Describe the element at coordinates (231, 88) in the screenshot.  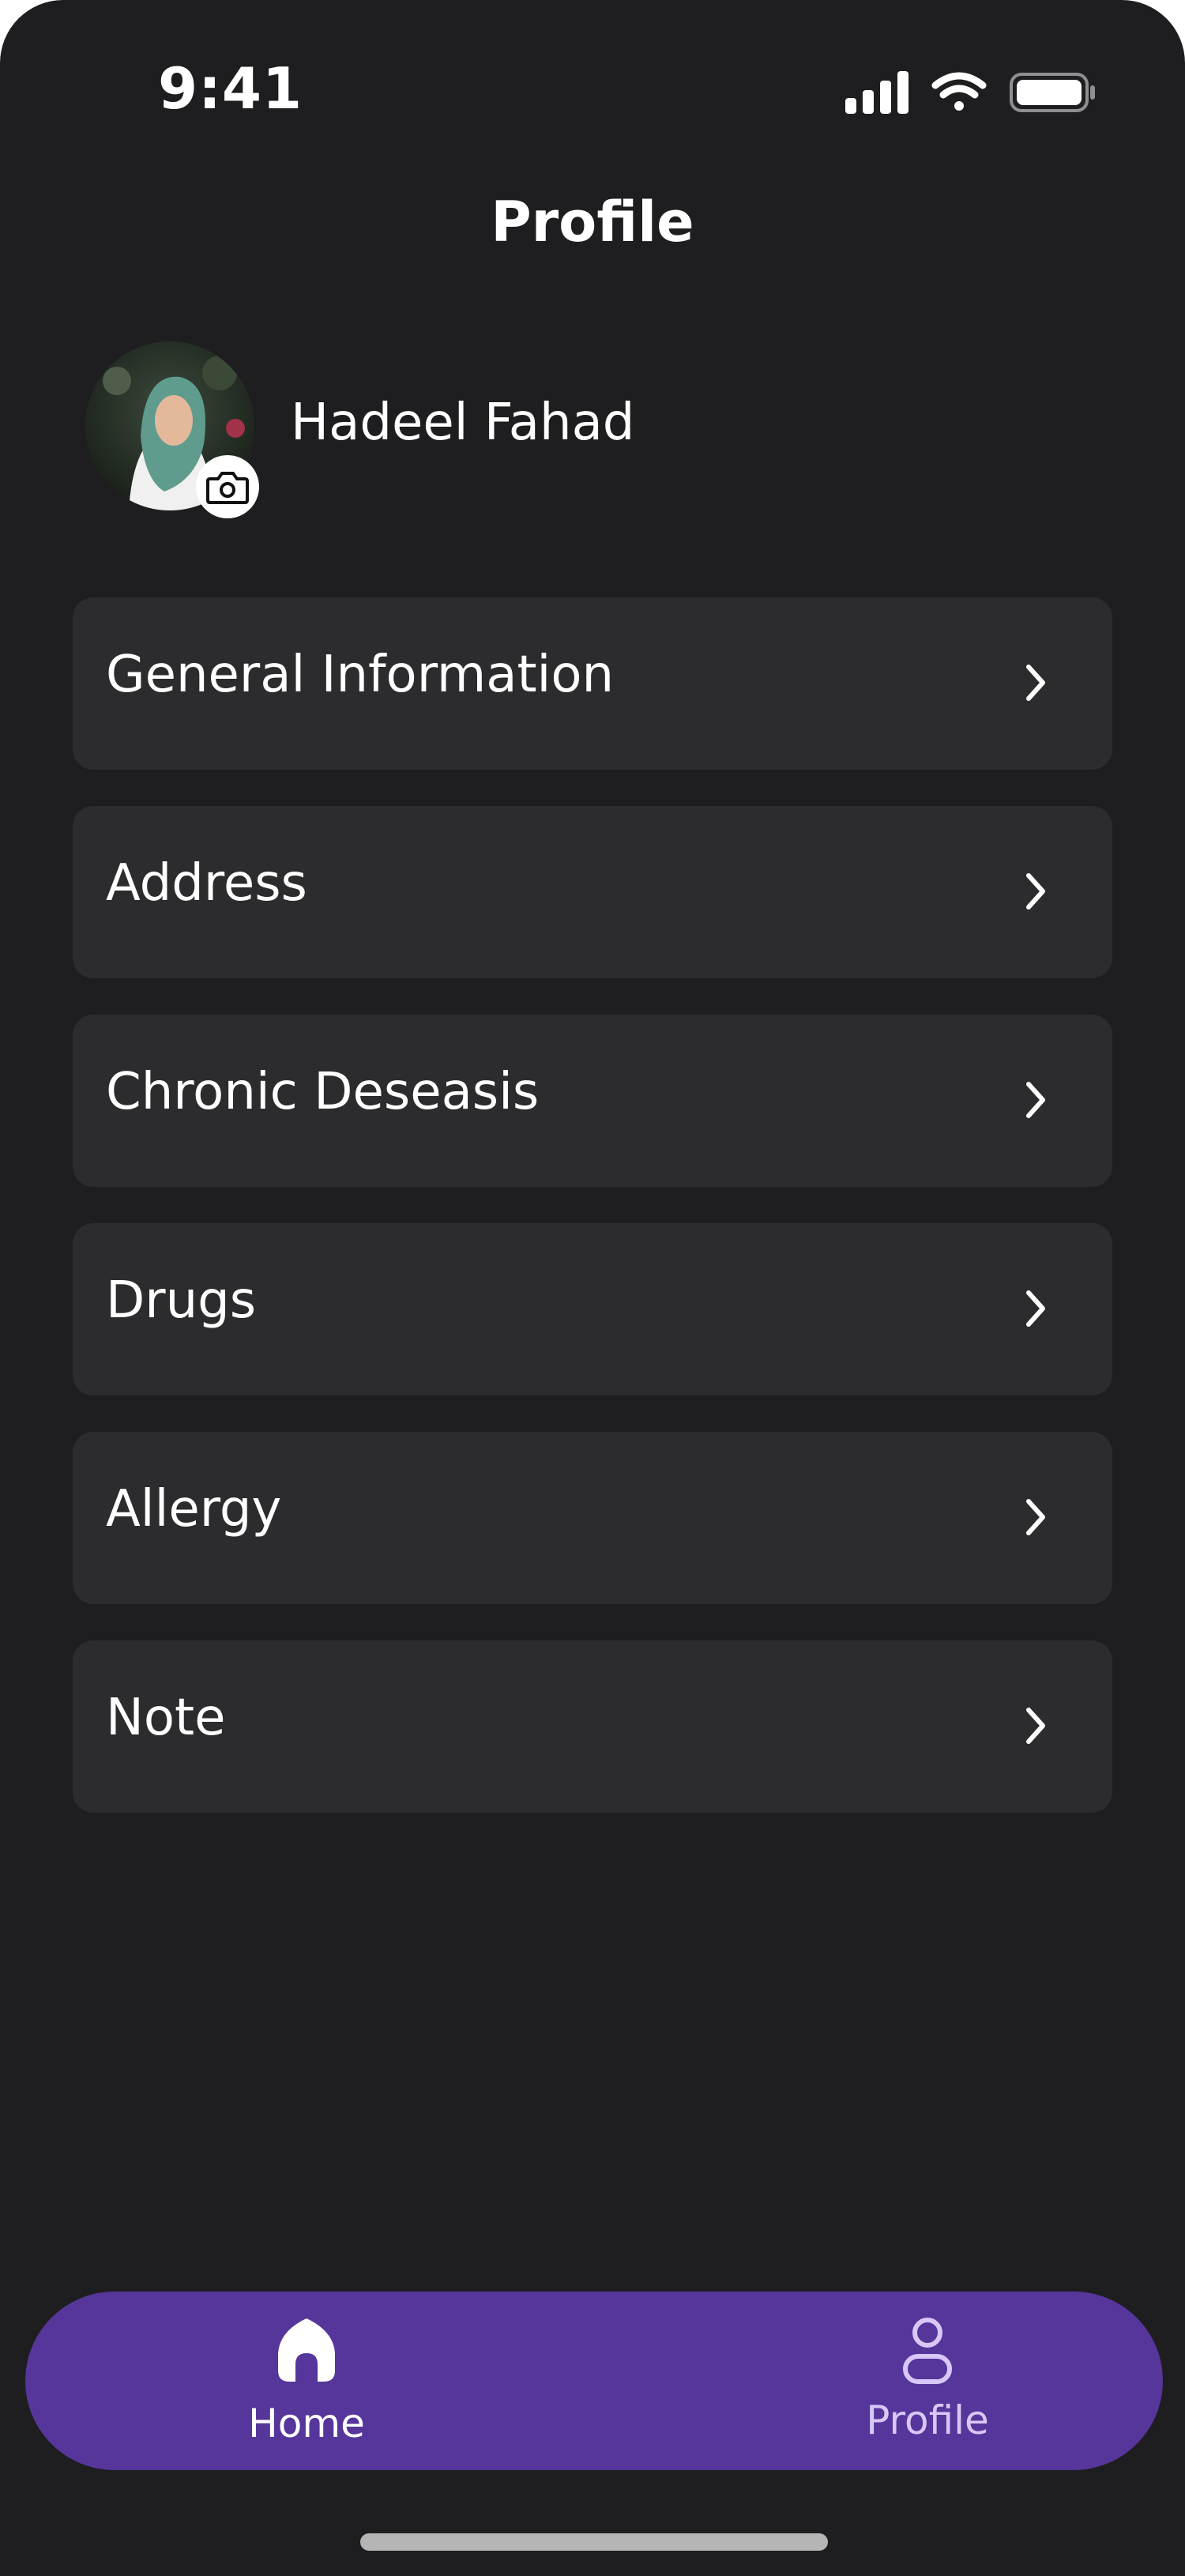
I see `status-time: 9:41` at that location.